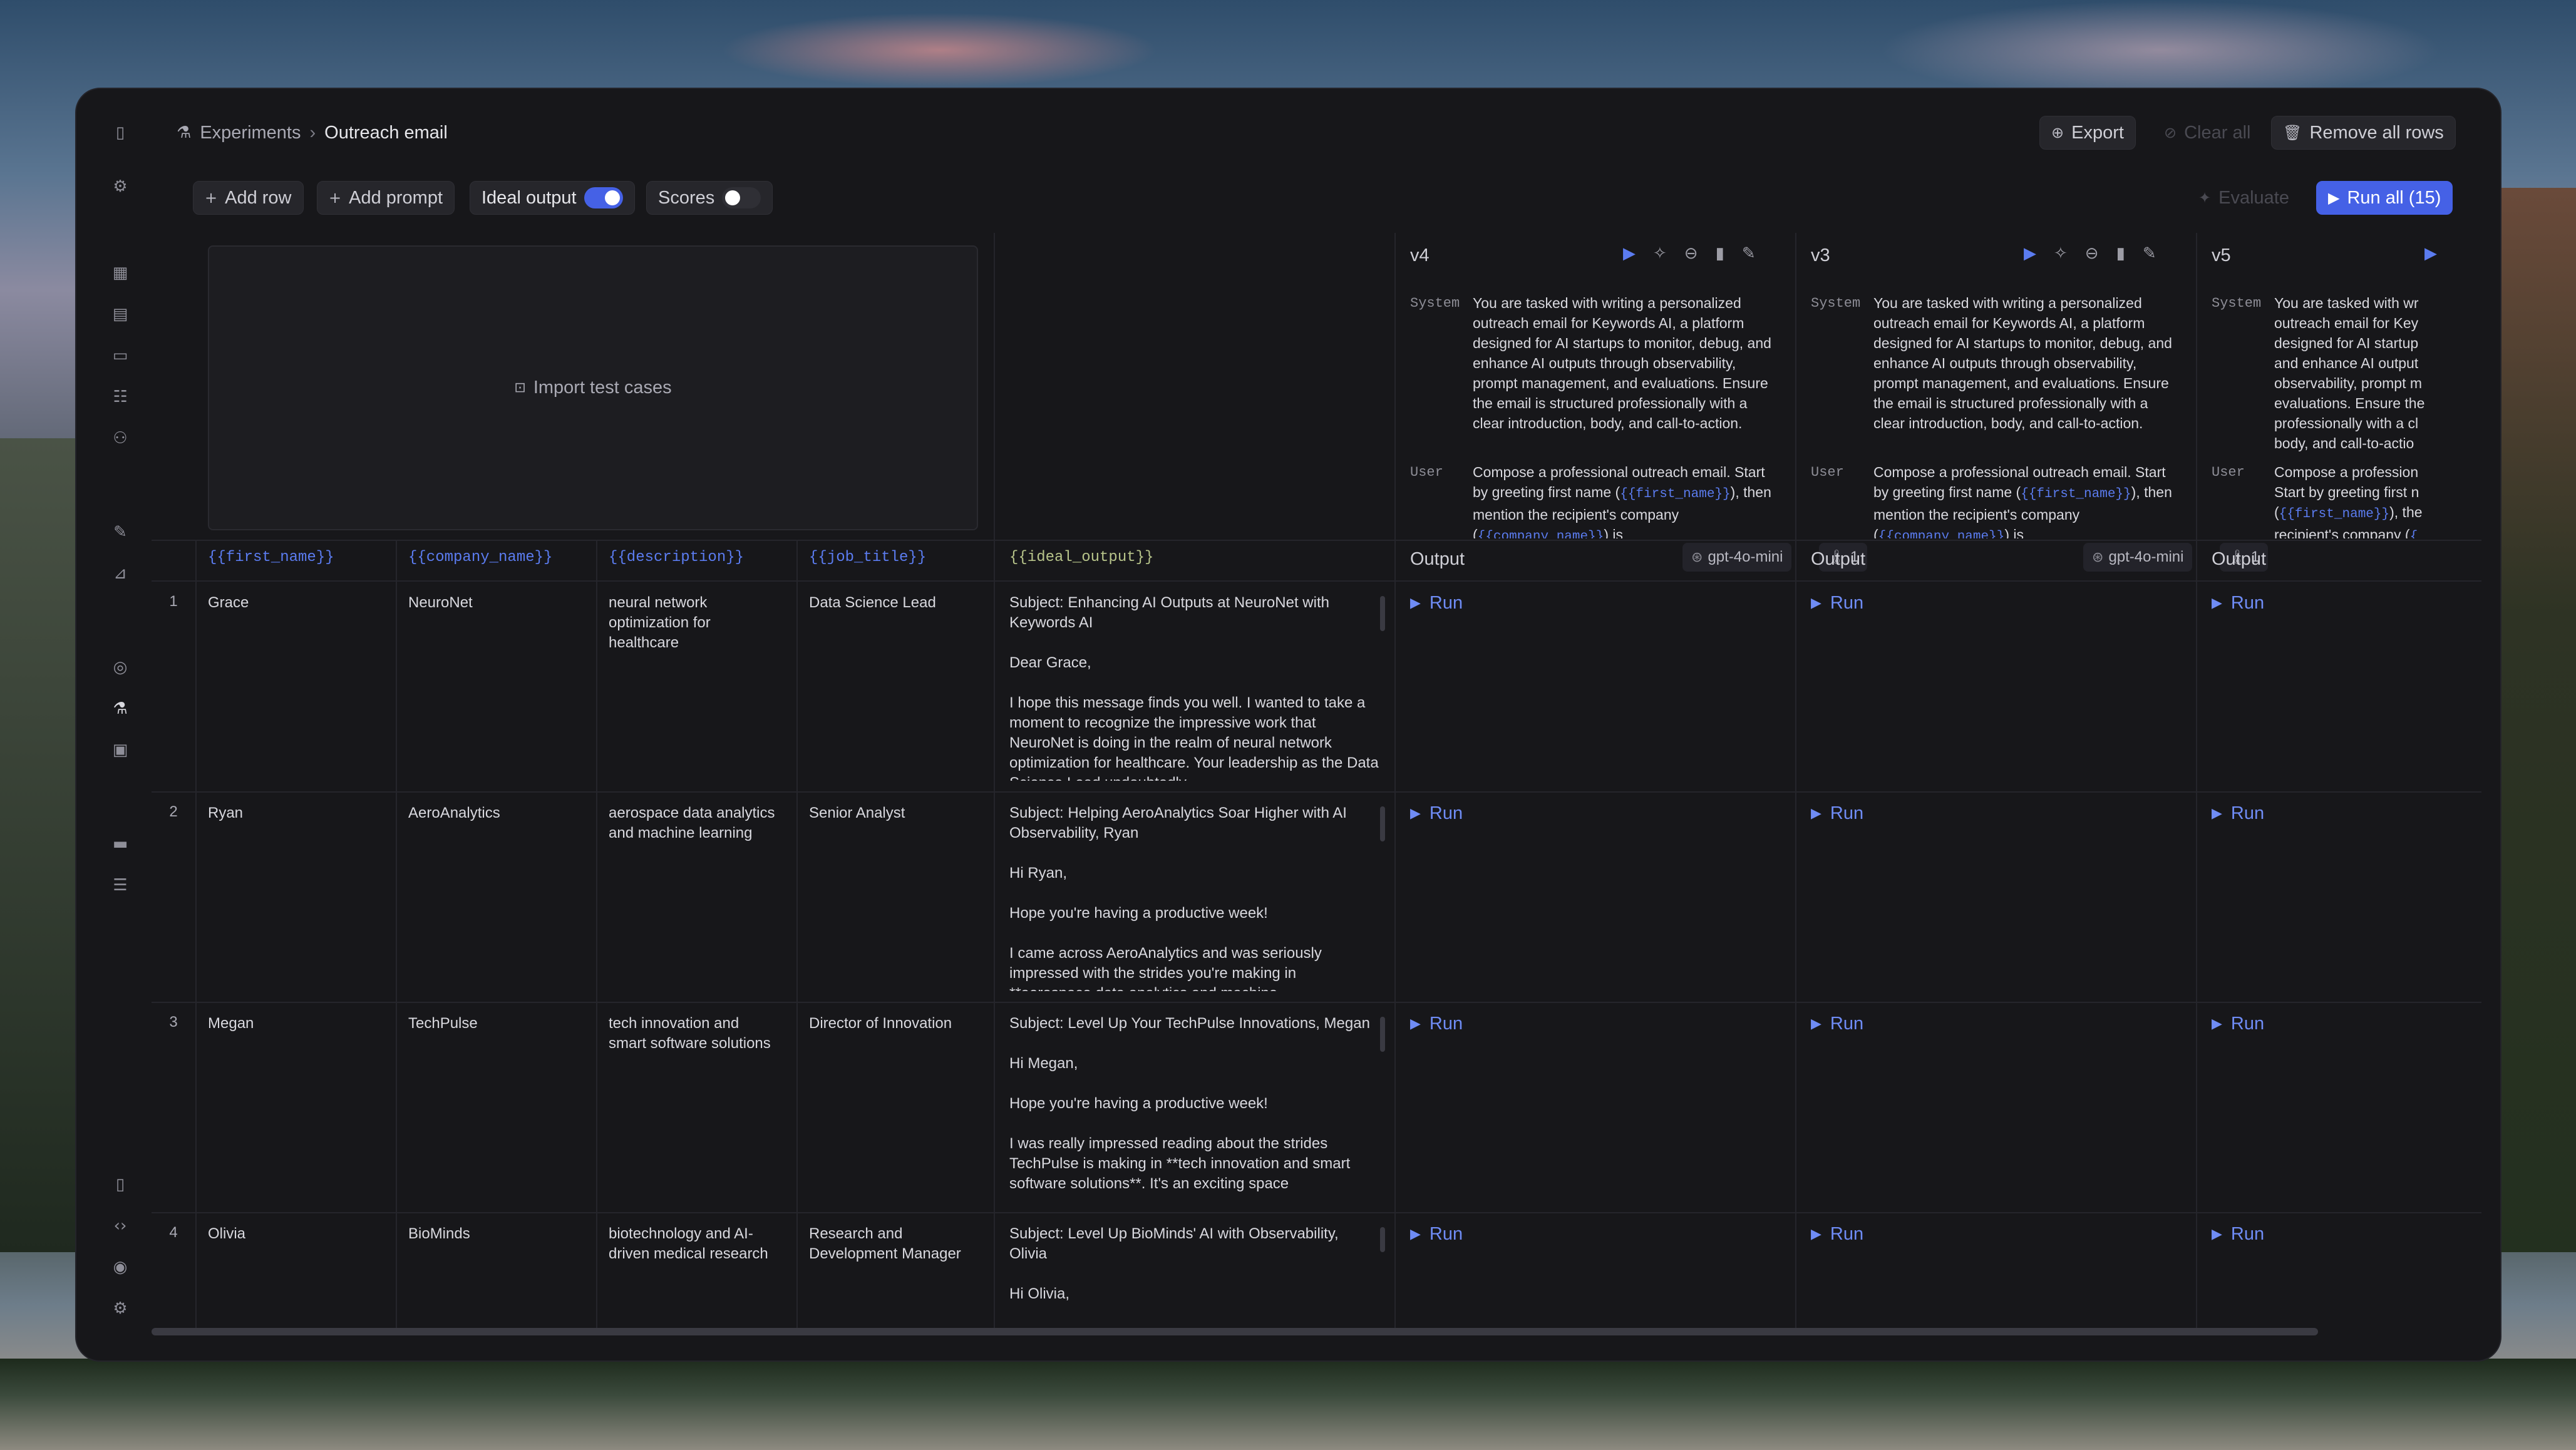 The image size is (2576, 1450). I want to click on scores-switch, so click(742, 197).